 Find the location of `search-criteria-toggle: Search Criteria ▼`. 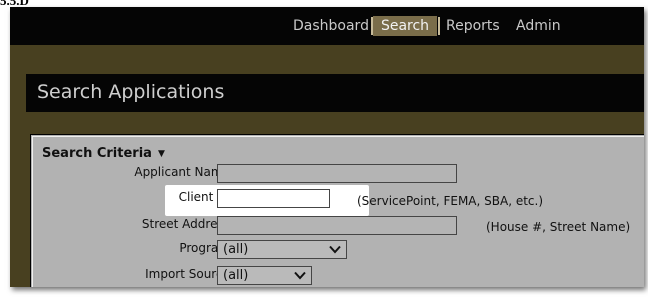

search-criteria-toggle: Search Criteria ▼ is located at coordinates (103, 153).